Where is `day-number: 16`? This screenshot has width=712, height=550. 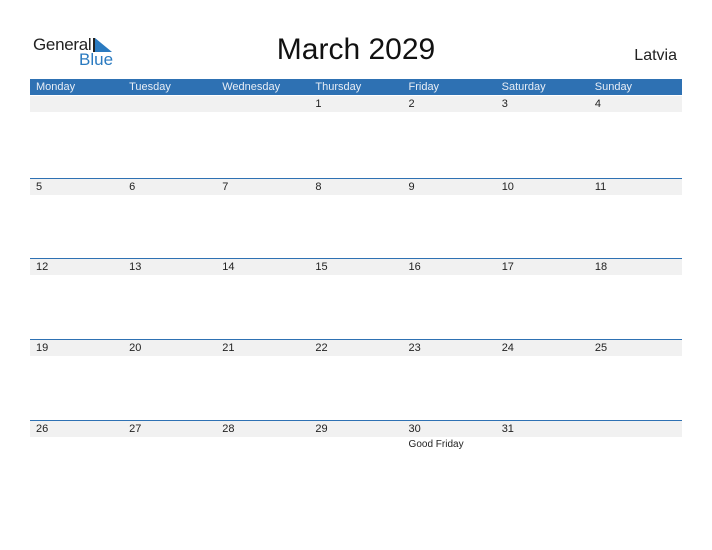
day-number: 16 is located at coordinates (414, 267).